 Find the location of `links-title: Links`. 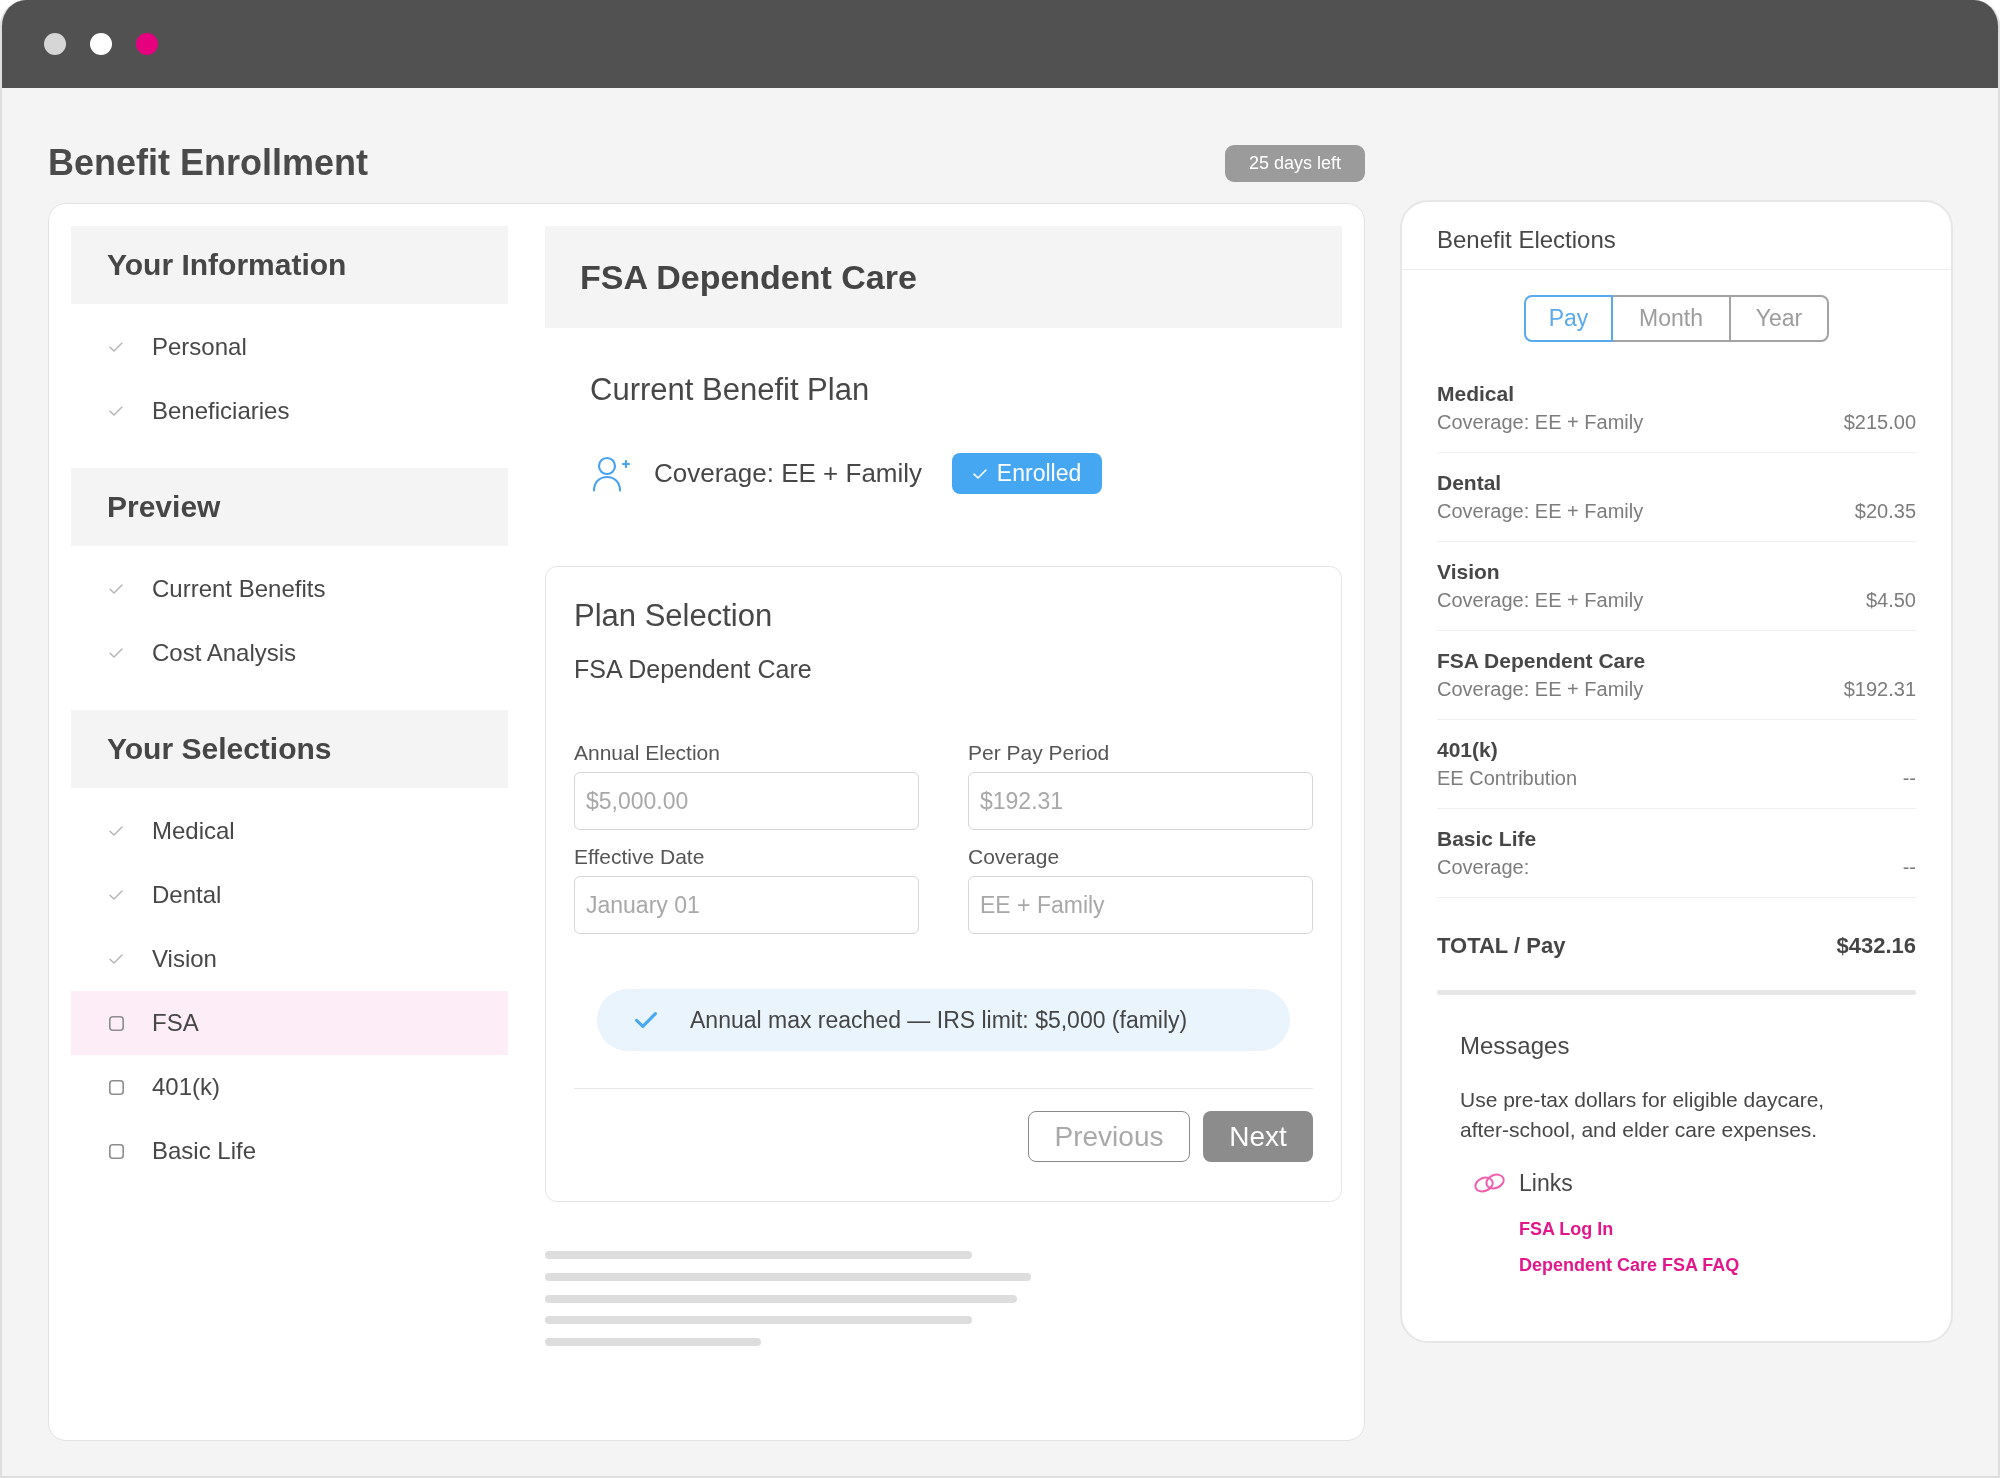

links-title: Links is located at coordinates (1546, 1183).